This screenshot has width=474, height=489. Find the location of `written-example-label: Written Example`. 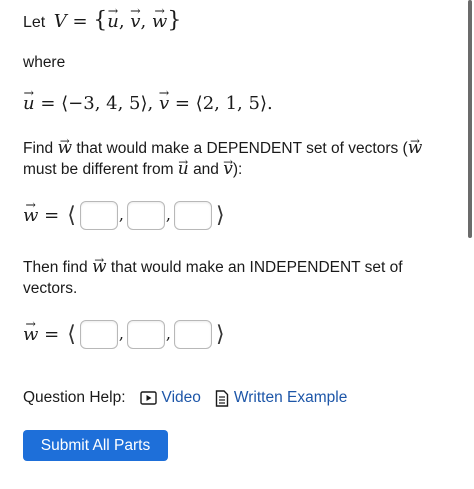

written-example-label: Written Example is located at coordinates (290, 397).